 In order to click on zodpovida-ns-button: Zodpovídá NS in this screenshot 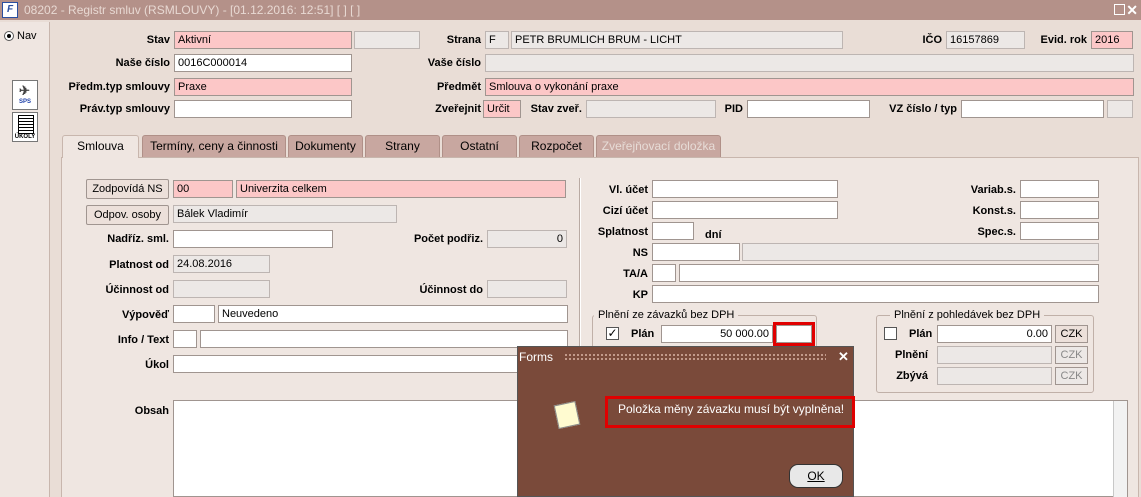, I will do `click(127, 189)`.